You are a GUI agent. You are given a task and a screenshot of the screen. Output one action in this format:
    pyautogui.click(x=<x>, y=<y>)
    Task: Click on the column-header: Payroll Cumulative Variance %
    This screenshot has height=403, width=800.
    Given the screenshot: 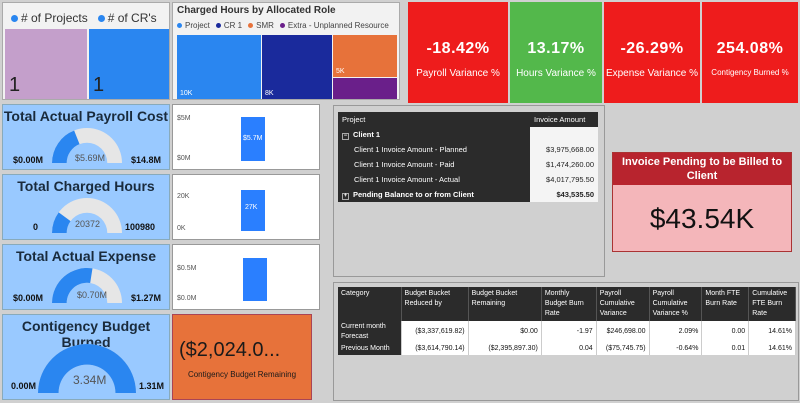 What is the action you would take?
    pyautogui.click(x=676, y=304)
    